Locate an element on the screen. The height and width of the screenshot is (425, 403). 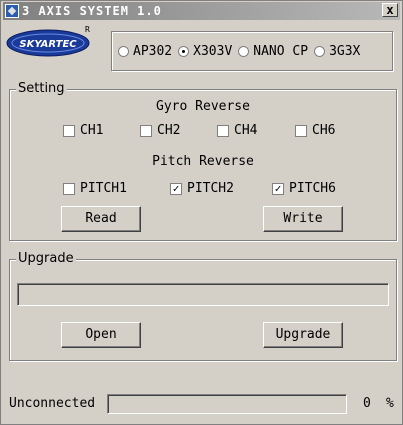
upgrade-group-title: Upgrade is located at coordinates (46, 258).